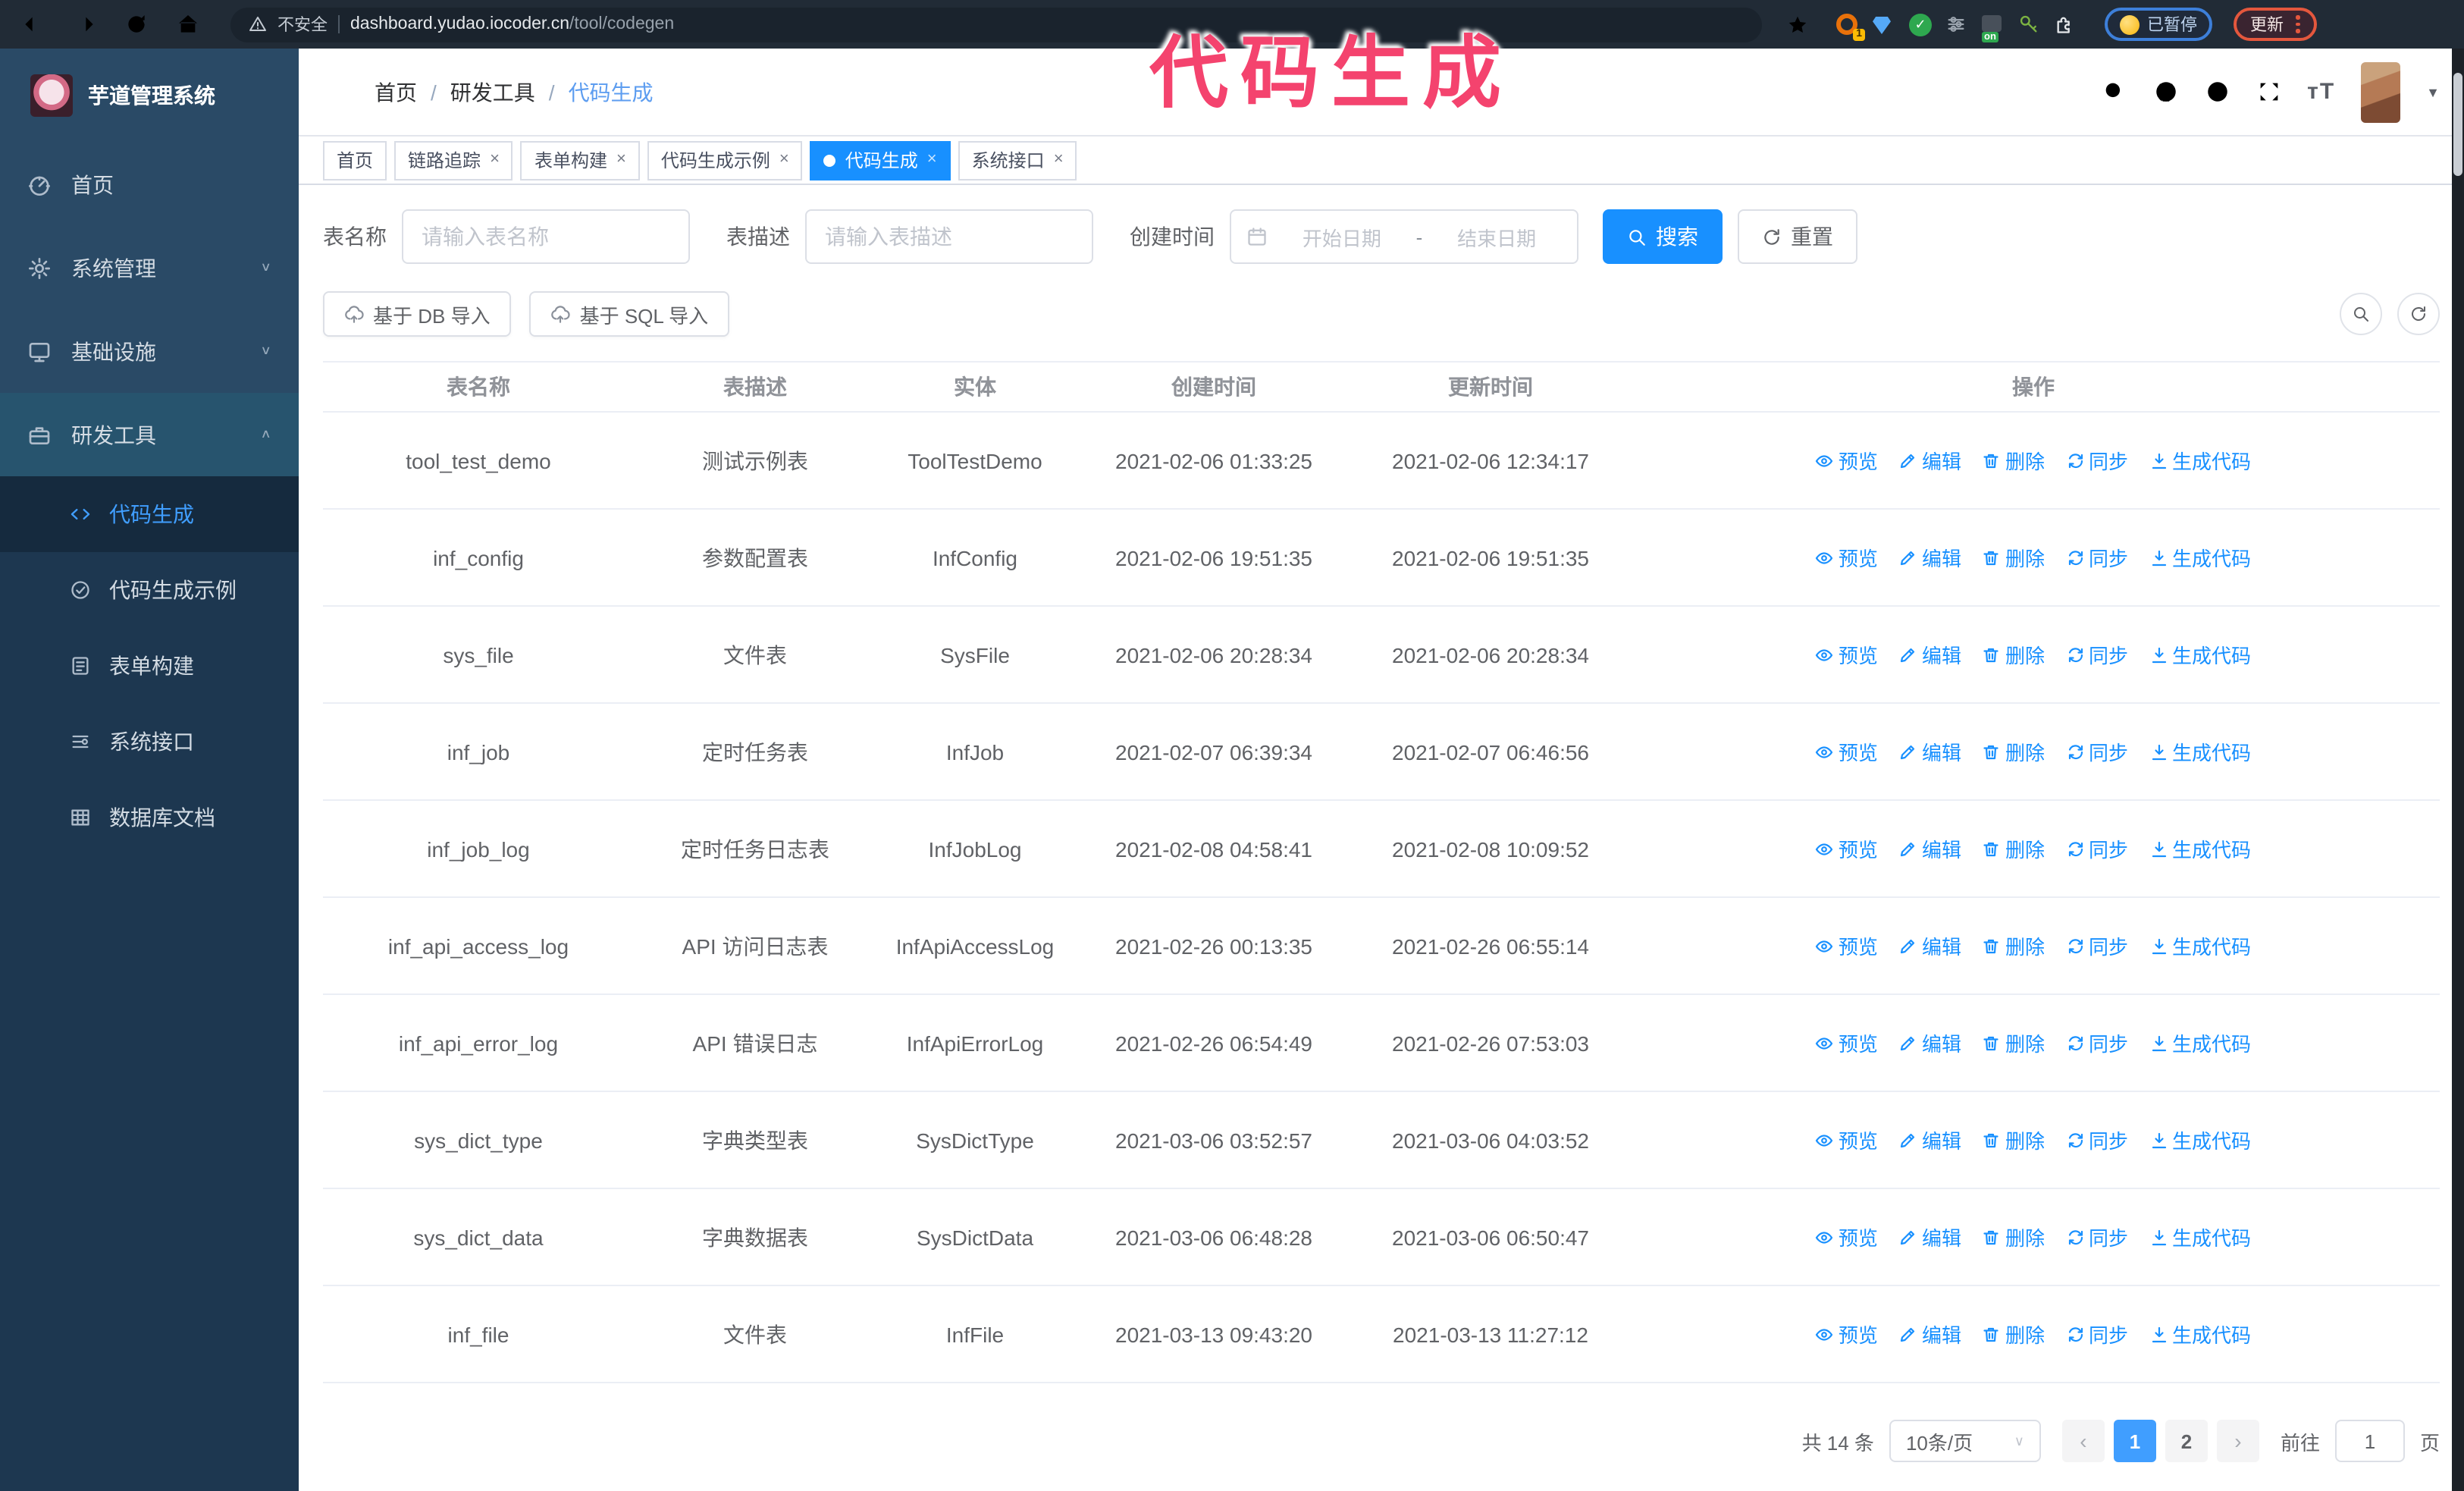 Image resolution: width=2464 pixels, height=1491 pixels. Describe the element at coordinates (2433, 91) in the screenshot. I see `user-menu-caret-icon: ▼` at that location.